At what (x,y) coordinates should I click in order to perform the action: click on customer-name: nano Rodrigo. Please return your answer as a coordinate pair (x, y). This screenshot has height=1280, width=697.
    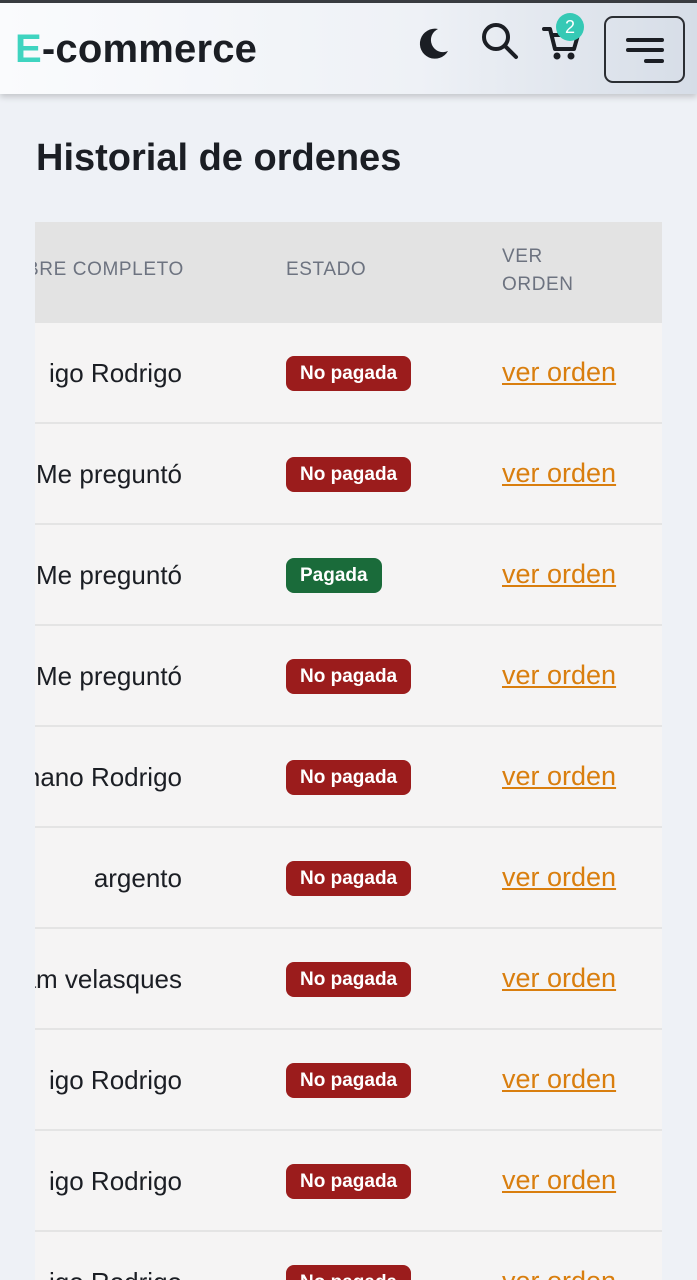
    Looking at the image, I should click on (108, 777).